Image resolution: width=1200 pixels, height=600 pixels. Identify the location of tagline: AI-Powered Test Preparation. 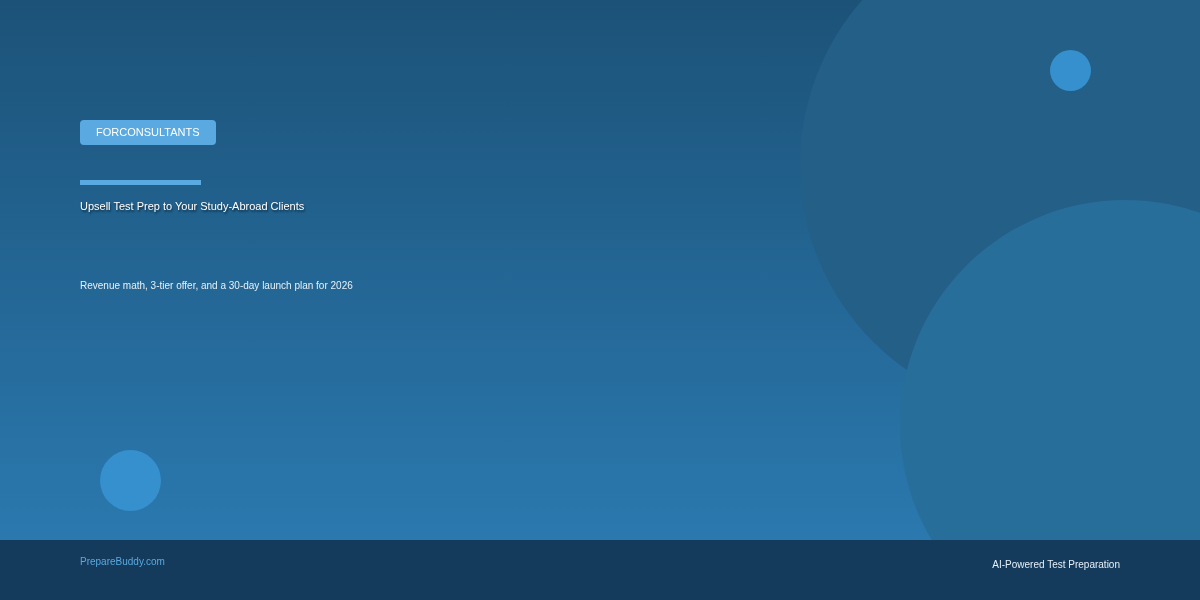
(1056, 565).